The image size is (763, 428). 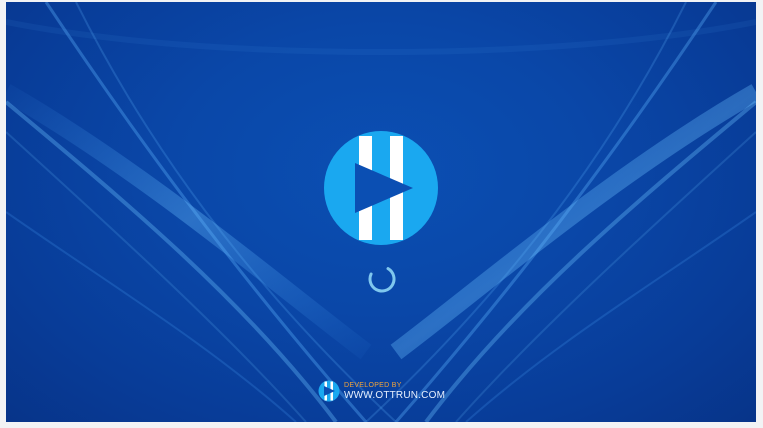 What do you see at coordinates (382, 279) in the screenshot?
I see `loading-spinner-icon` at bounding box center [382, 279].